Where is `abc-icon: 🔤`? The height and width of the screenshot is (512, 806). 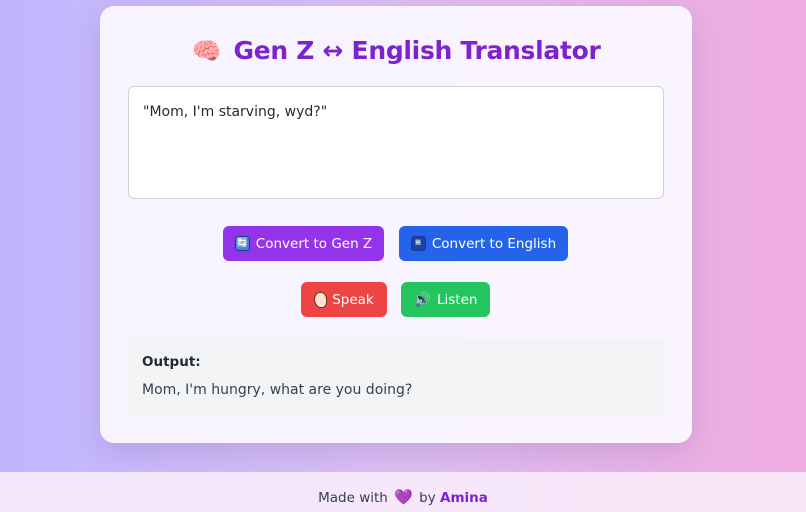 abc-icon: 🔤 is located at coordinates (418, 243).